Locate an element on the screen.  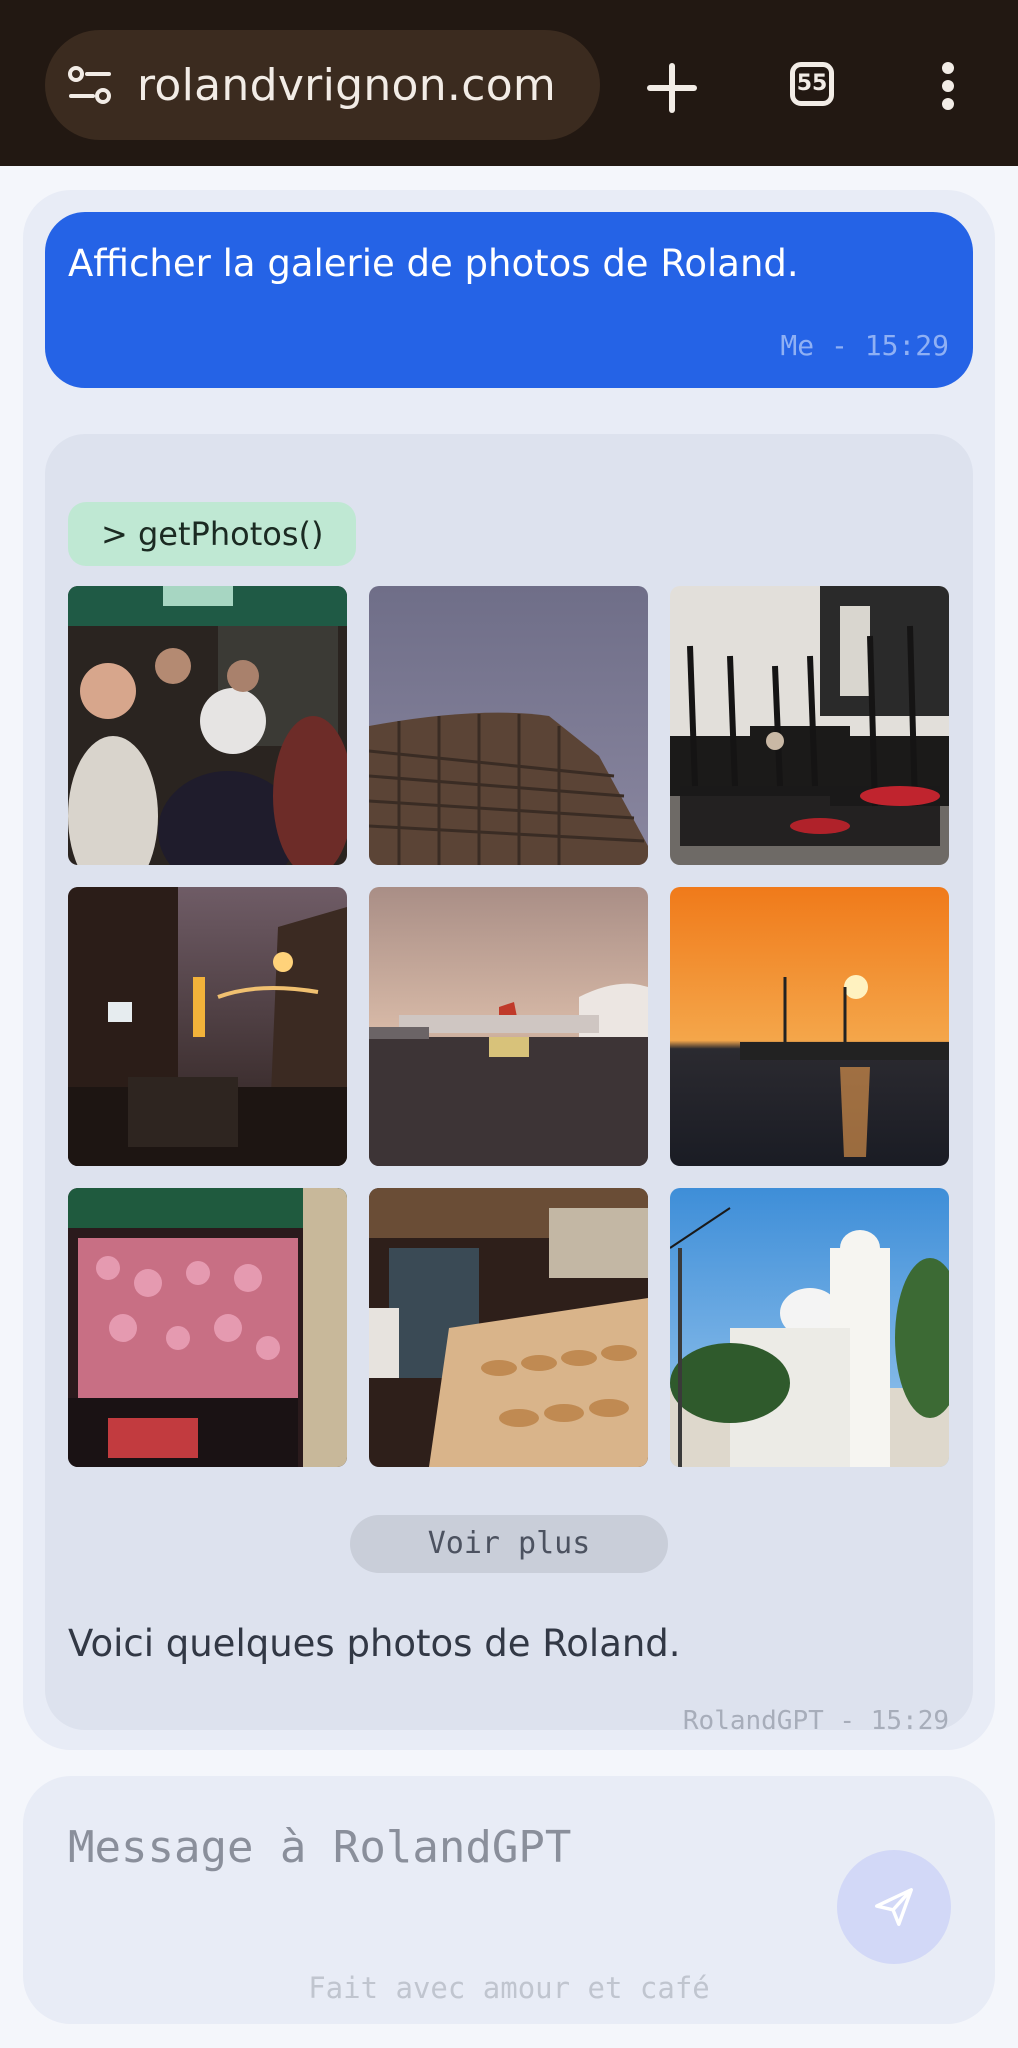
url-text: rolandvrignon.com is located at coordinates (346, 85).